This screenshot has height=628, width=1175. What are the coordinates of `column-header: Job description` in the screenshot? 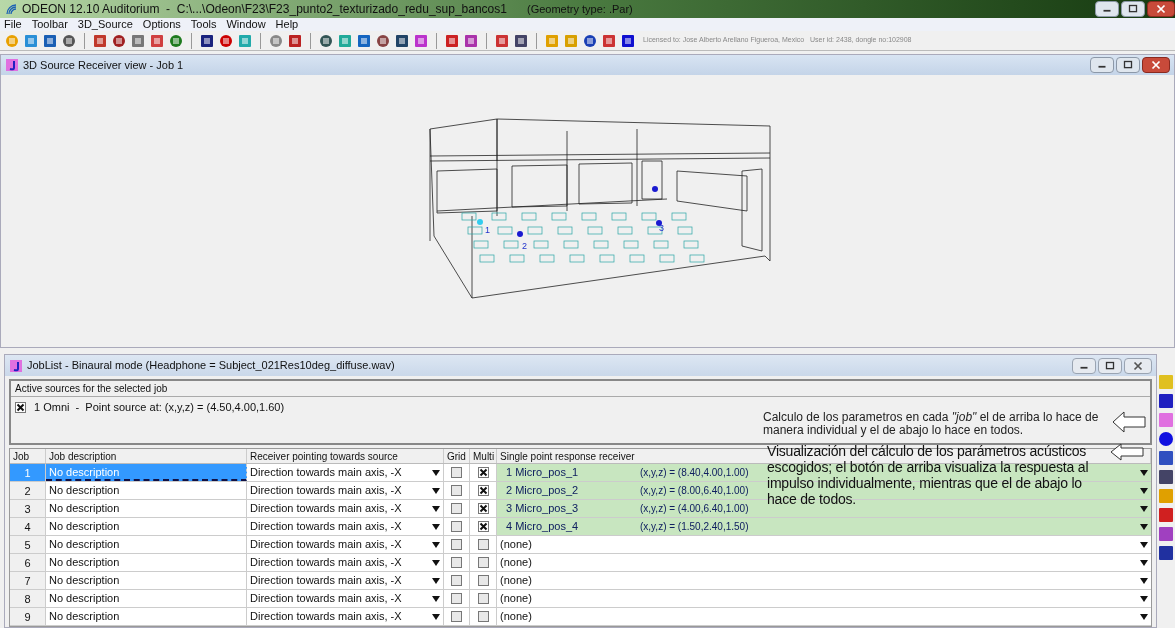 It's located at (83, 456).